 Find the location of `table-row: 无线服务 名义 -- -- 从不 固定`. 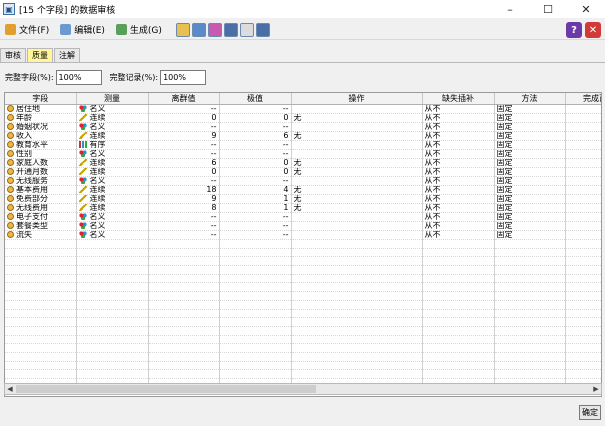

table-row: 无线服务 名义 -- -- 从不 固定 is located at coordinates (303, 181).